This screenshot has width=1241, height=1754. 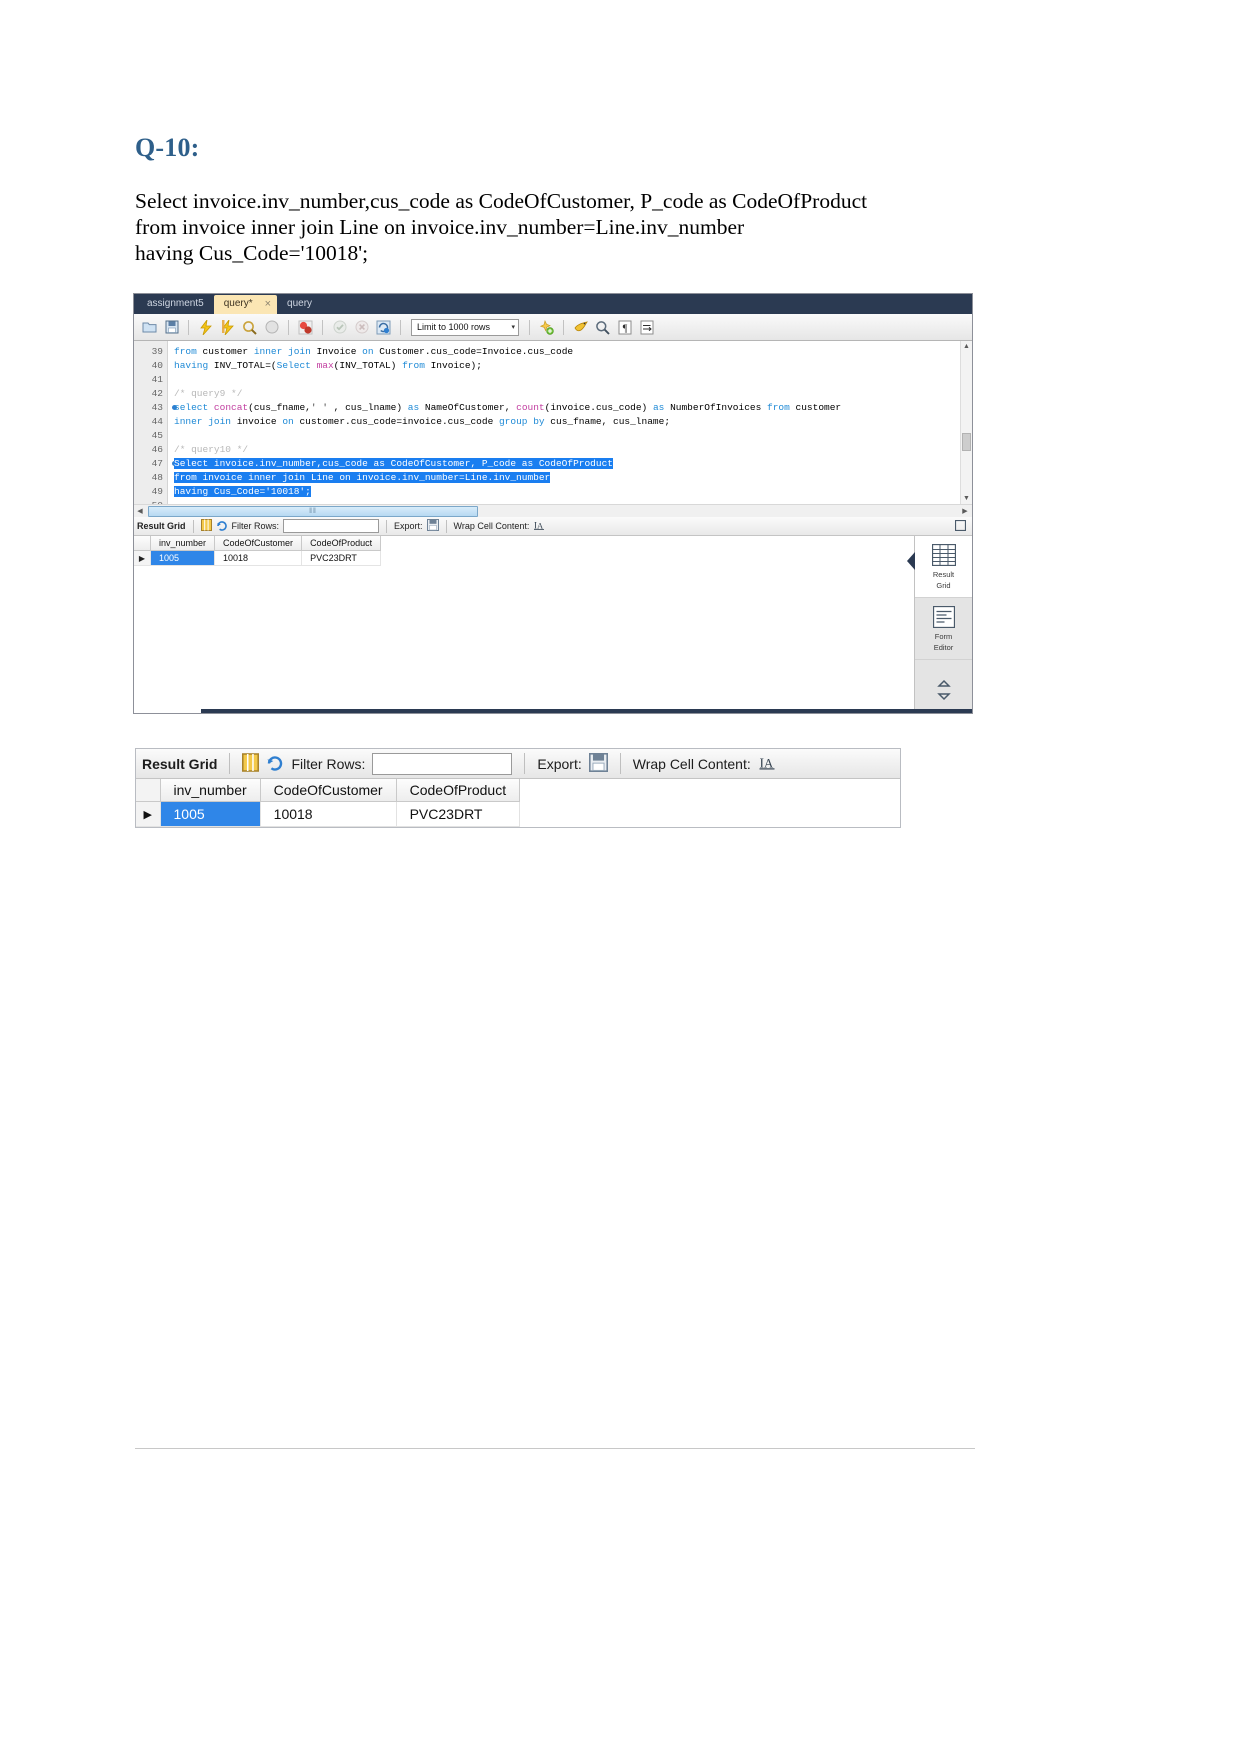 What do you see at coordinates (943, 629) in the screenshot?
I see `side-item-form-editor: Form Editor` at bounding box center [943, 629].